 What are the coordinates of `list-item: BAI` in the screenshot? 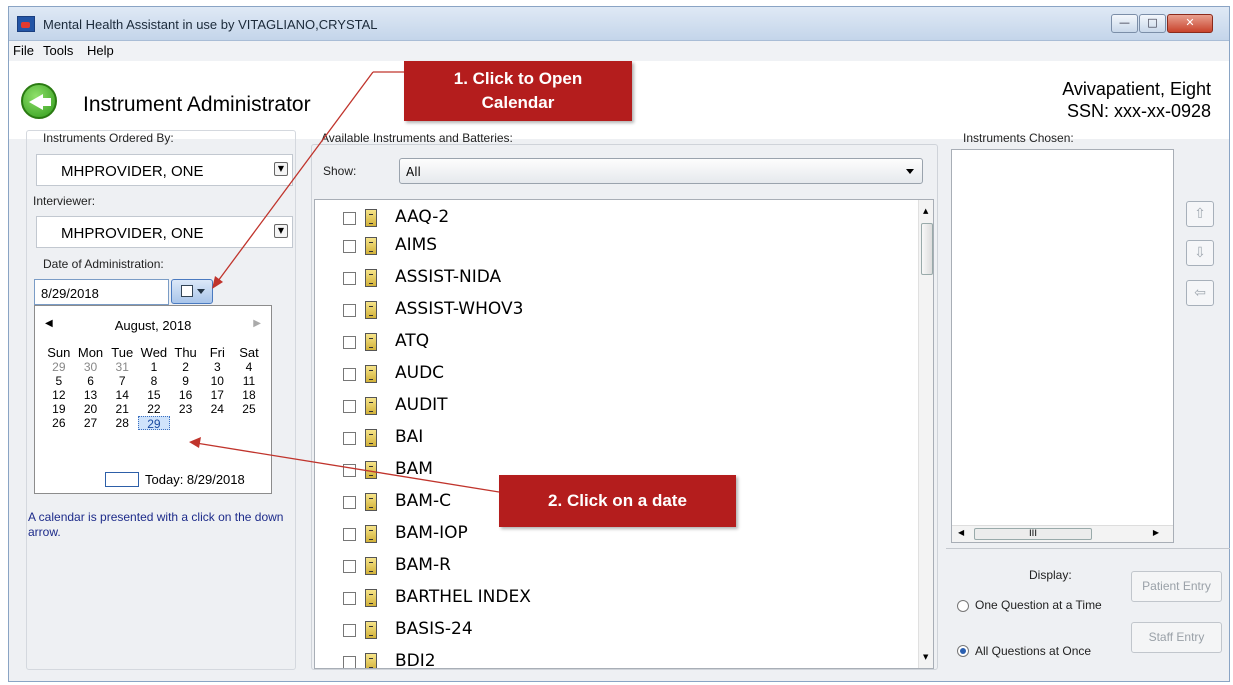 It's located at (623, 439).